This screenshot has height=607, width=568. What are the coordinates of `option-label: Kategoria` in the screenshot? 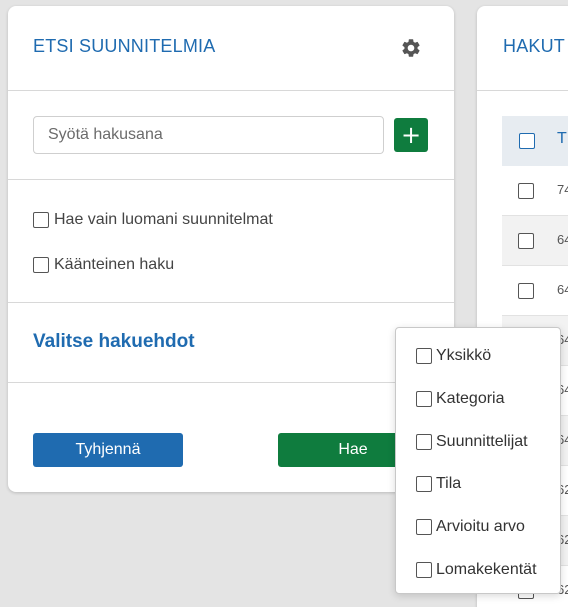 It's located at (470, 398).